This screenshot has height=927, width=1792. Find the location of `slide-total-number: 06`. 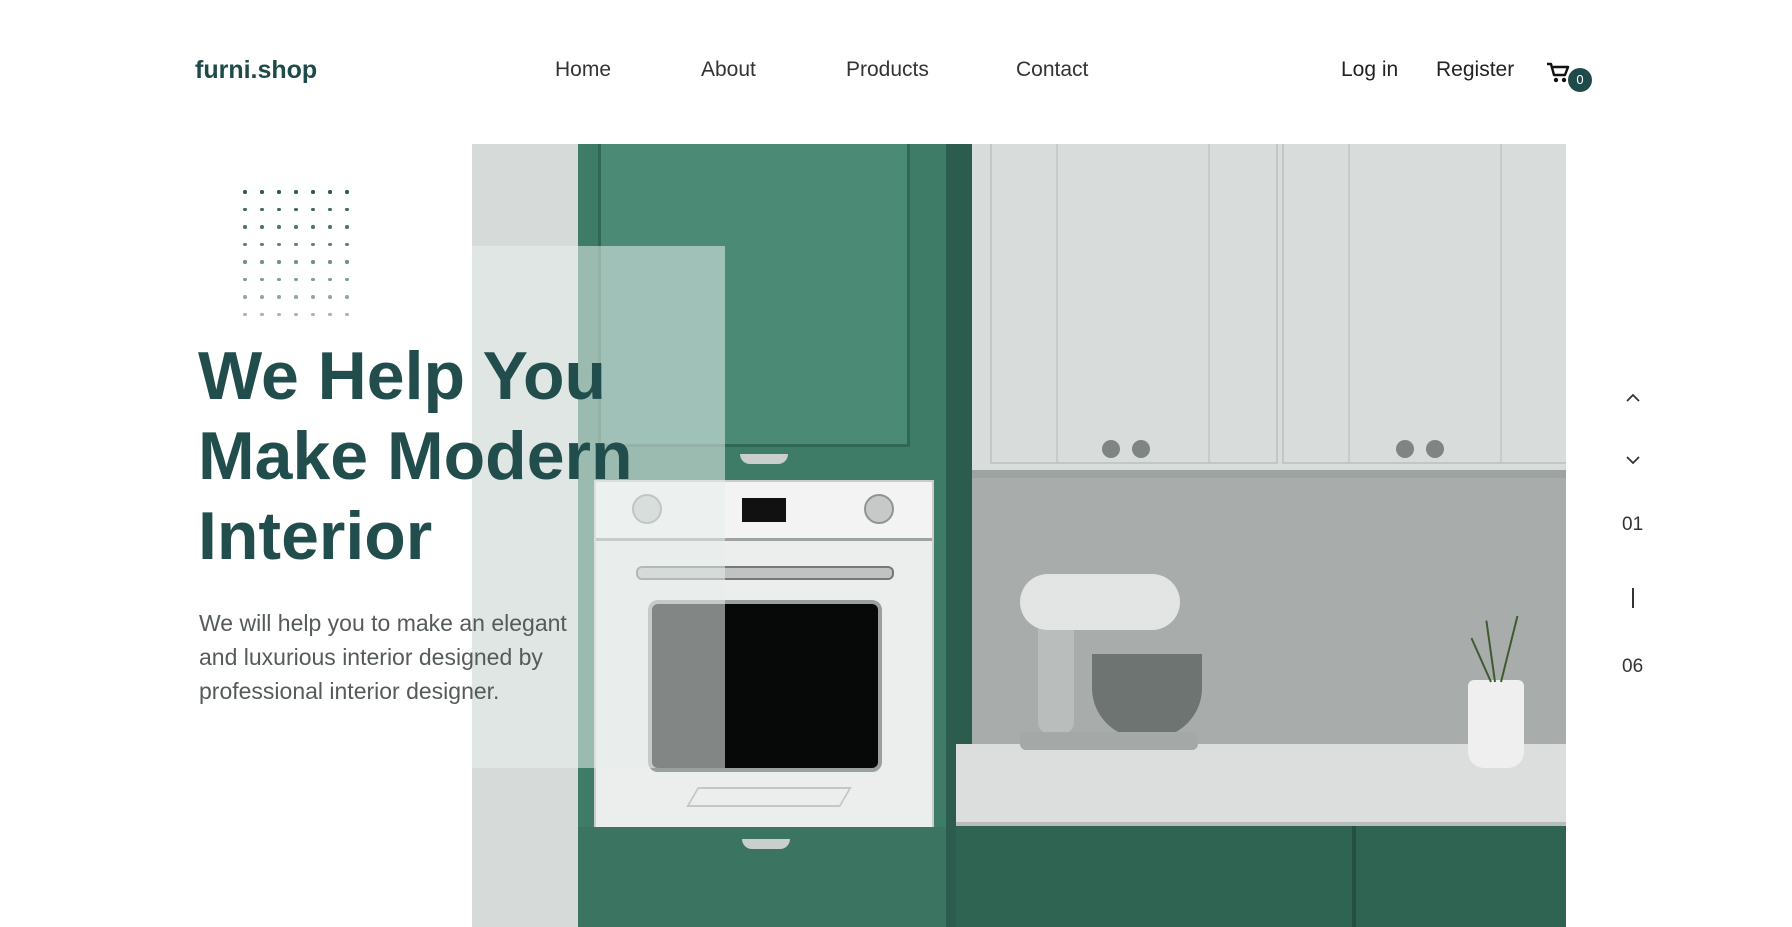

slide-total-number: 06 is located at coordinates (1633, 666).